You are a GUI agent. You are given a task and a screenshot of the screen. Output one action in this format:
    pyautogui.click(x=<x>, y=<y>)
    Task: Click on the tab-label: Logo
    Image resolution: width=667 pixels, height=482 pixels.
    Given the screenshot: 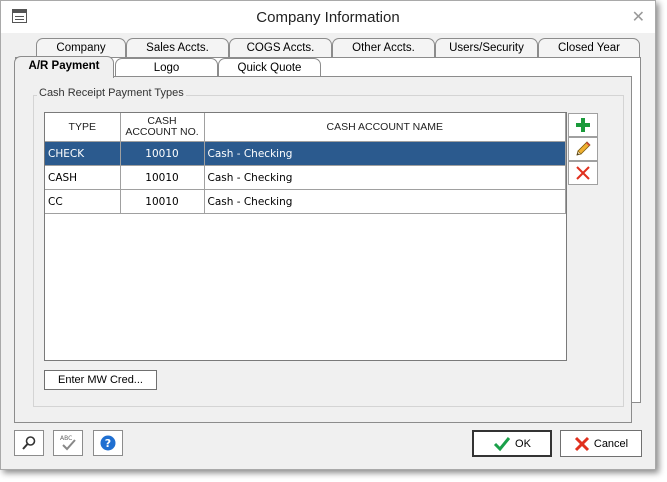 What is the action you would take?
    pyautogui.click(x=166, y=68)
    